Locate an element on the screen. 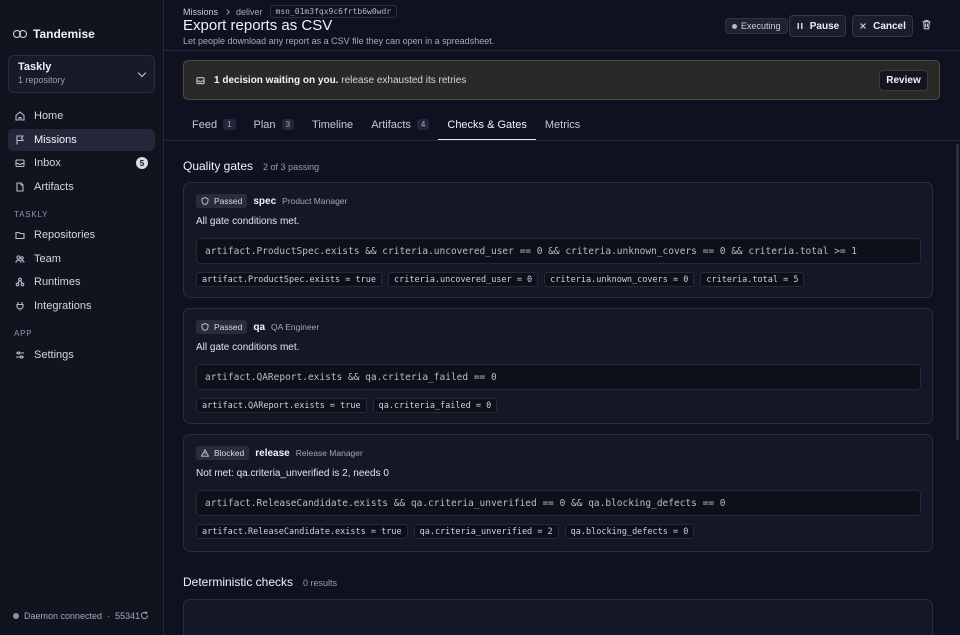 The height and width of the screenshot is (635, 960). nav-item-missions: Missions is located at coordinates (81, 139).